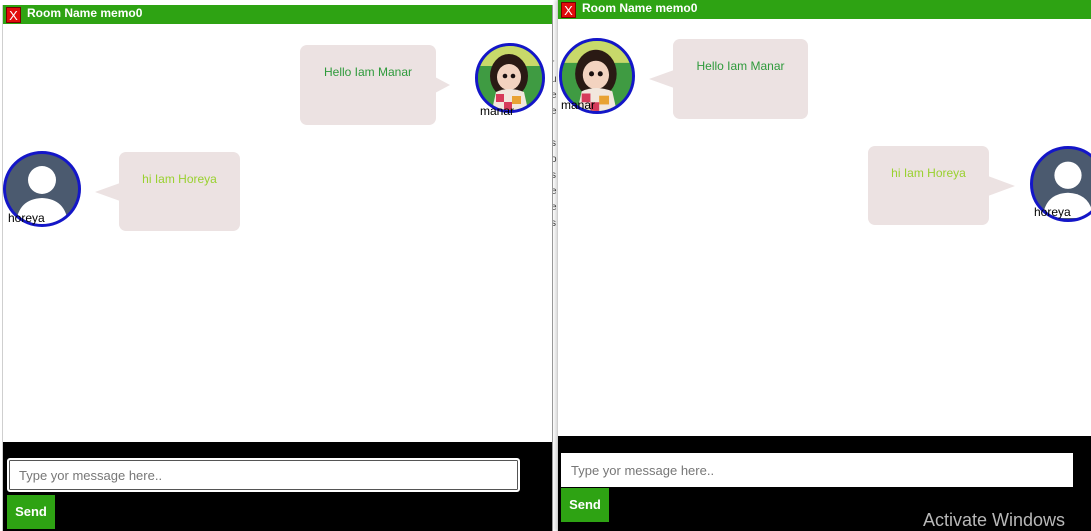 The height and width of the screenshot is (531, 1091). I want to click on avatar-manar, so click(510, 78).